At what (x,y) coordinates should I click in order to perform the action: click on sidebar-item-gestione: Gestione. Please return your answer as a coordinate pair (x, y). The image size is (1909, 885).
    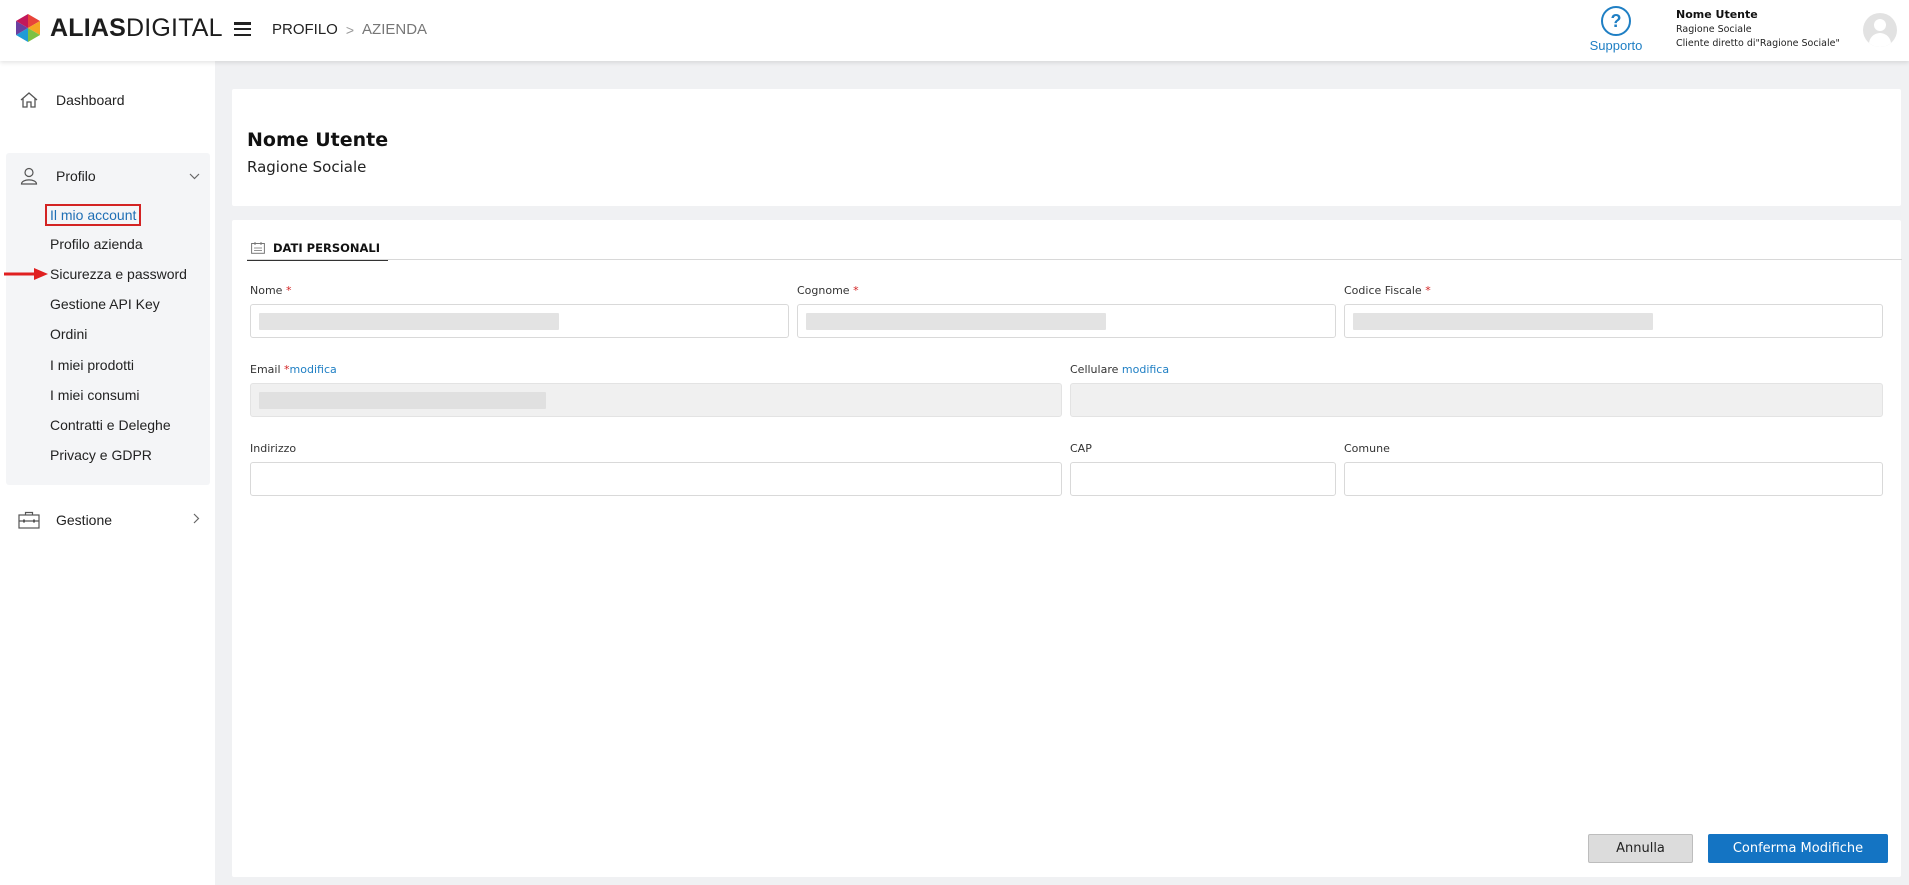
    Looking at the image, I should click on (108, 520).